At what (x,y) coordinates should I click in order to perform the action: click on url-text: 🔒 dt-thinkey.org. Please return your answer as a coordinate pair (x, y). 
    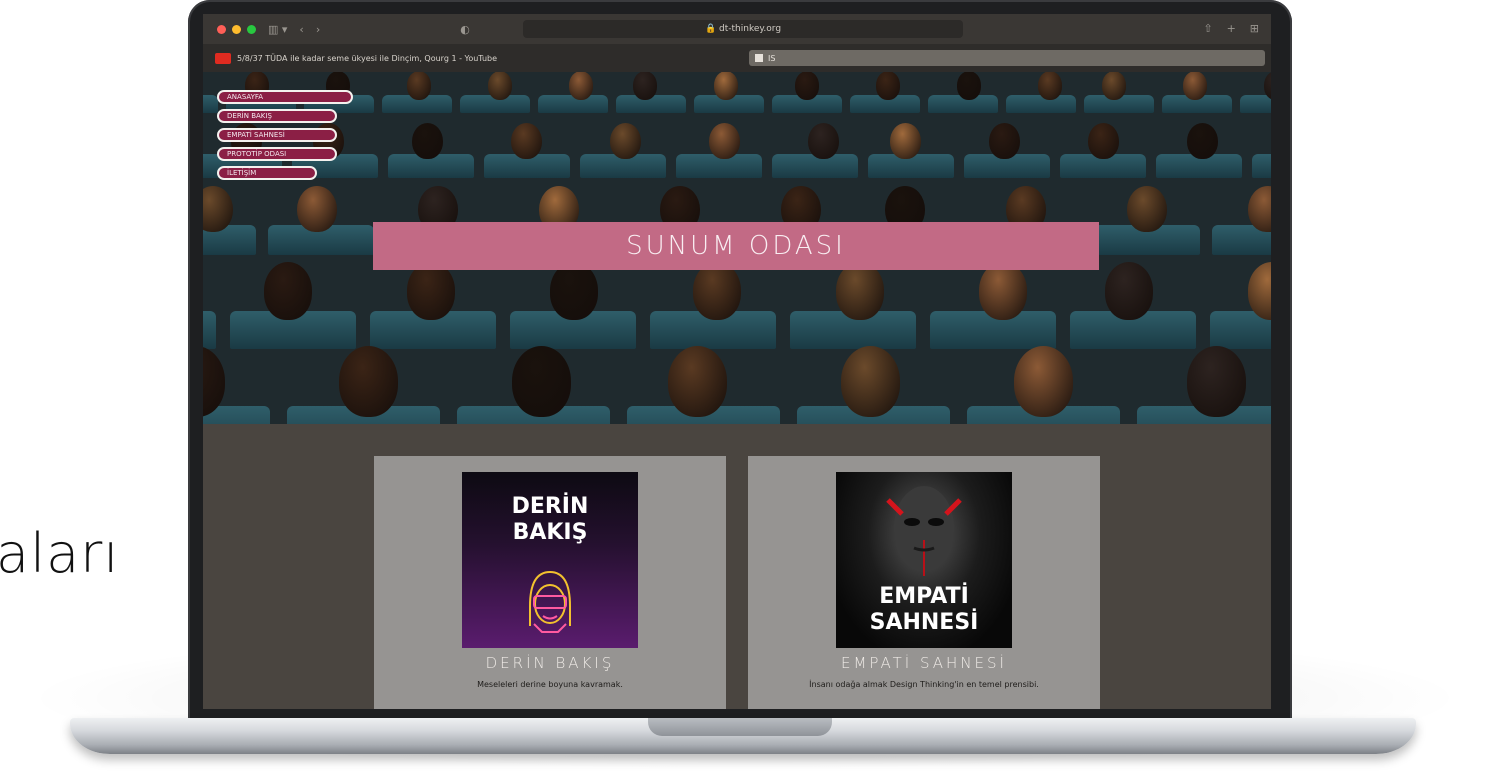
    Looking at the image, I should click on (743, 29).